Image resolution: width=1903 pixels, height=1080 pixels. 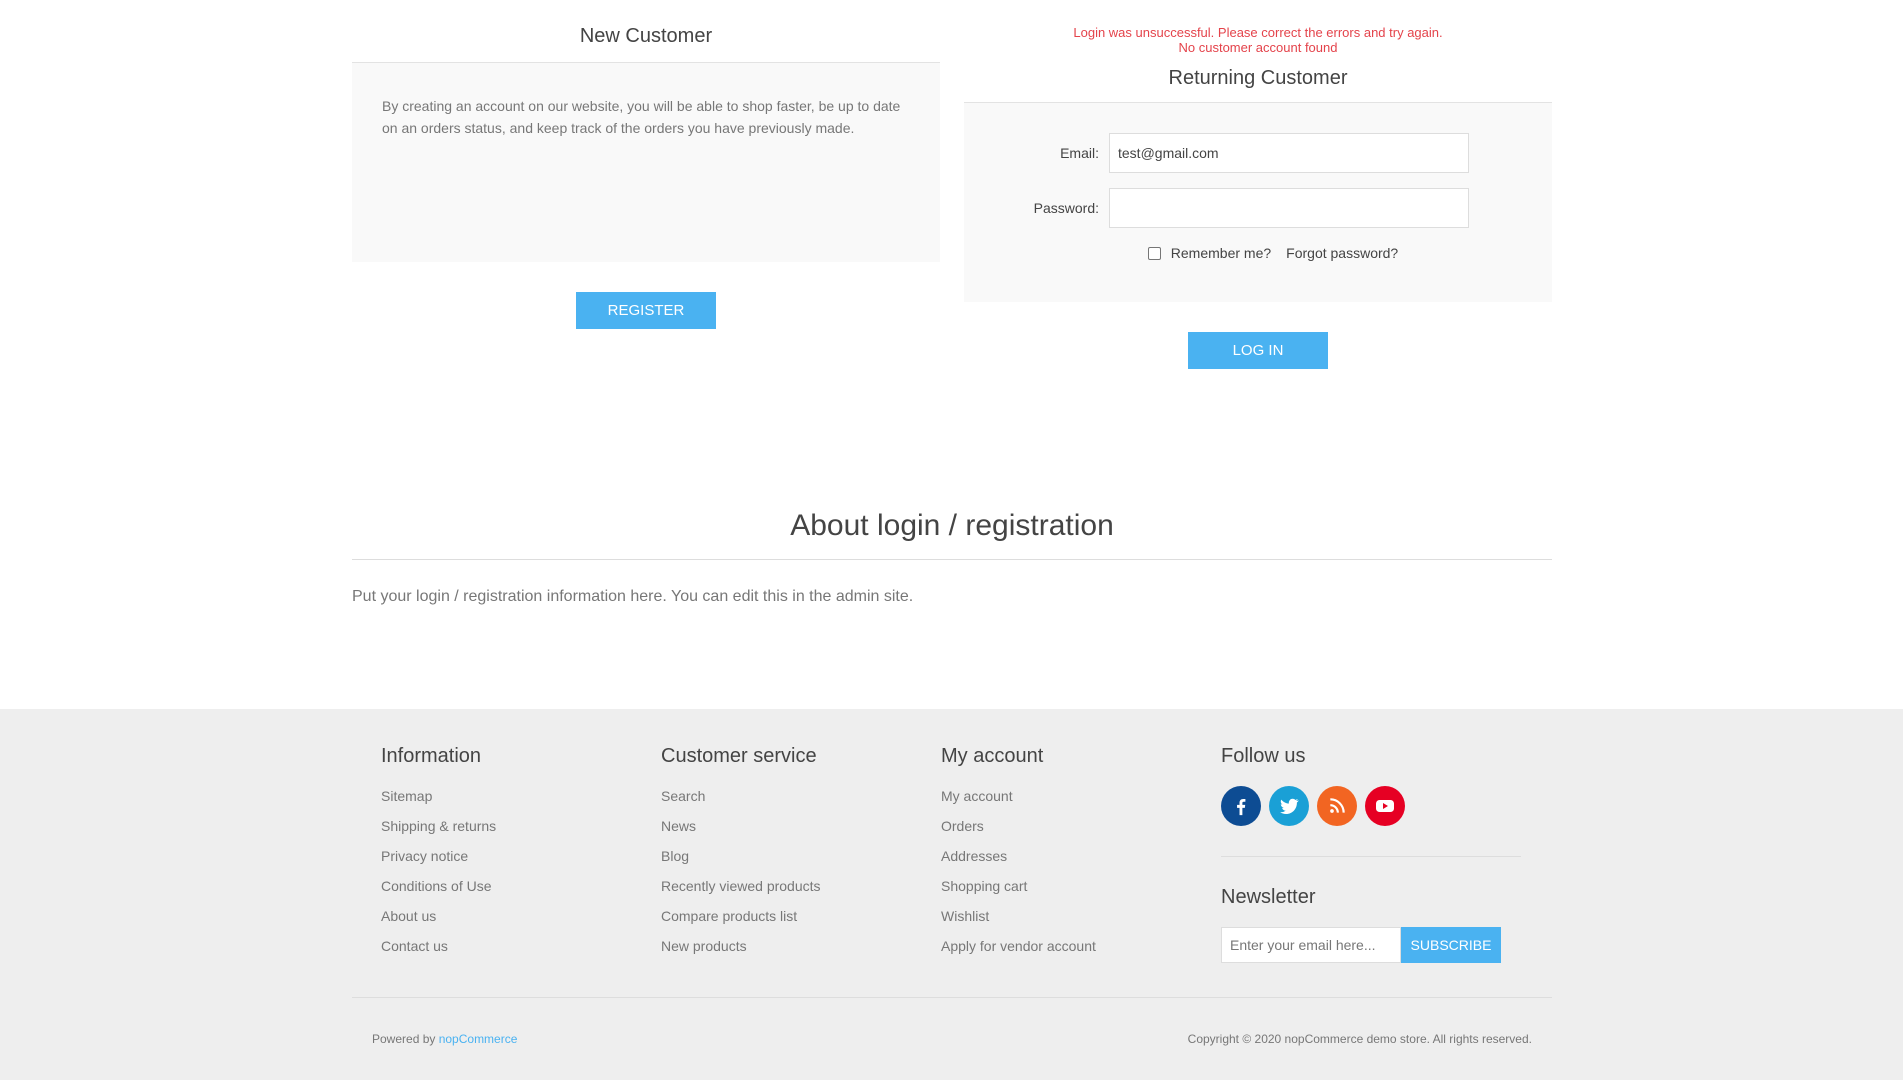 What do you see at coordinates (786, 891) in the screenshot?
I see `footer-link-recently-viewed: Recently viewed products` at bounding box center [786, 891].